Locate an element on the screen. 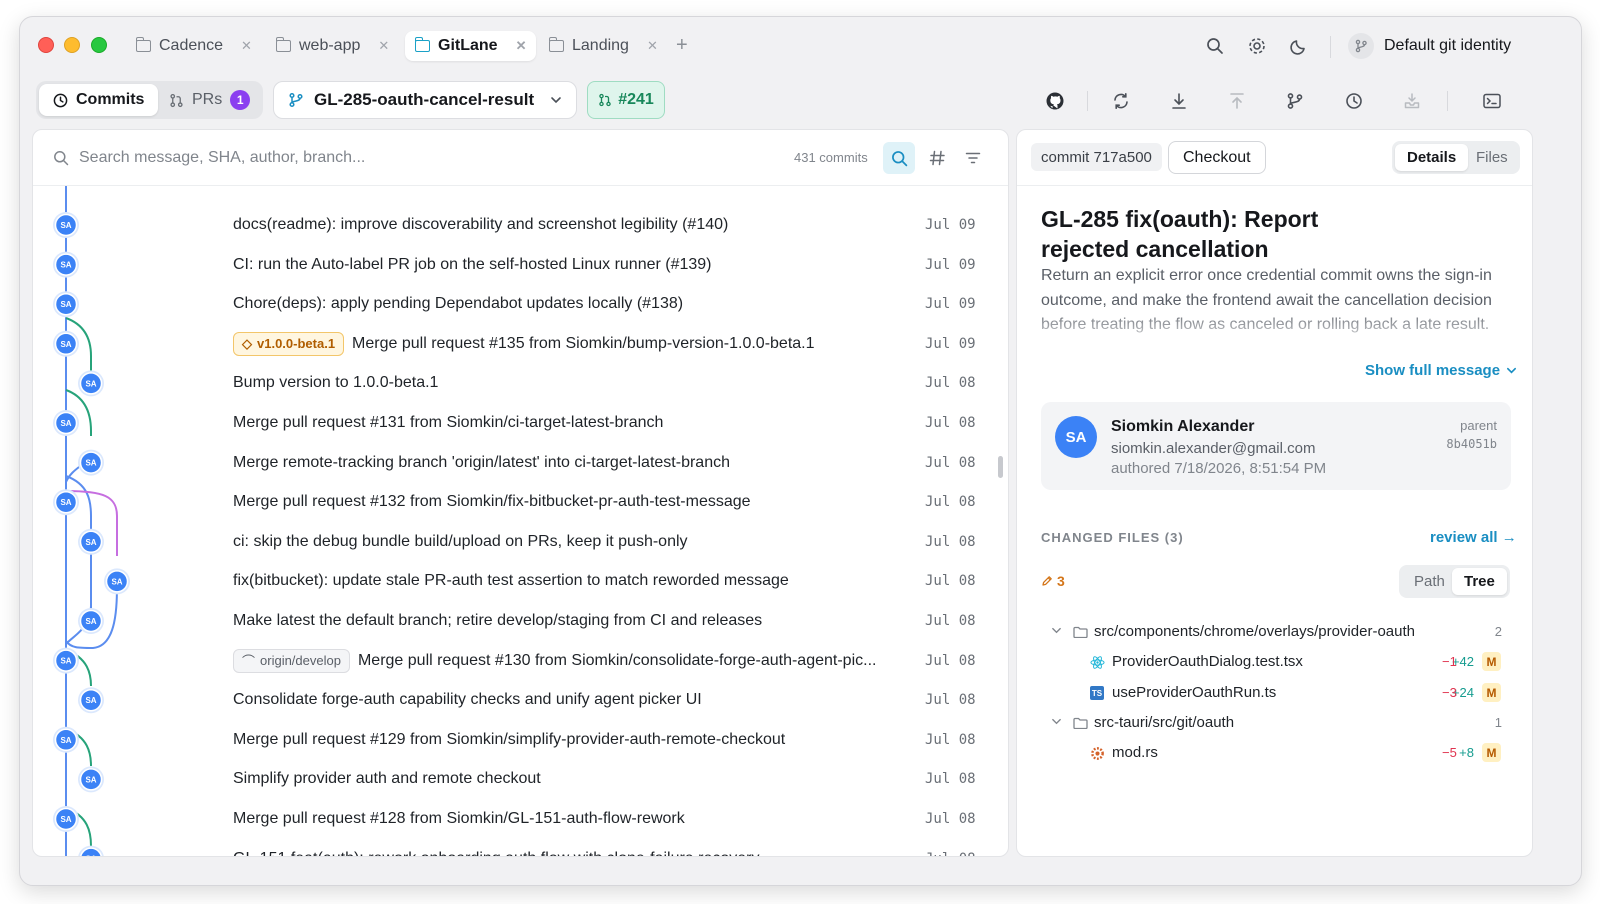 The image size is (1600, 904). checkout-button: Checkout is located at coordinates (1217, 157).